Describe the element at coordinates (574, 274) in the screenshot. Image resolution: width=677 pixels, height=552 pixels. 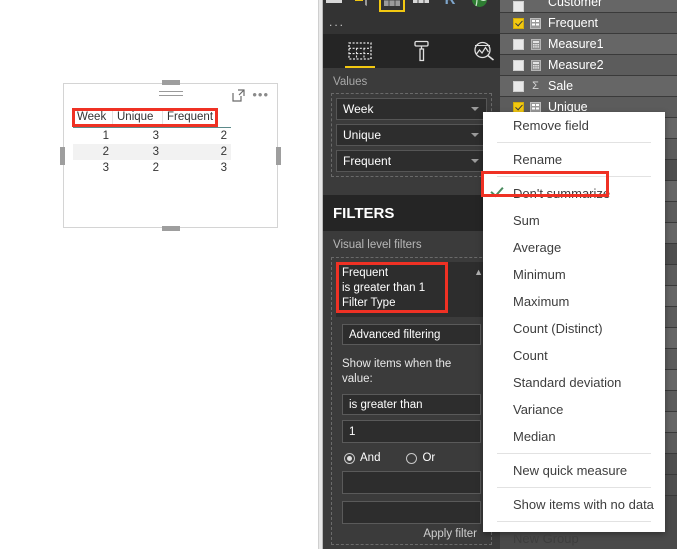
I see `menu-item-minimum: Minimum` at that location.